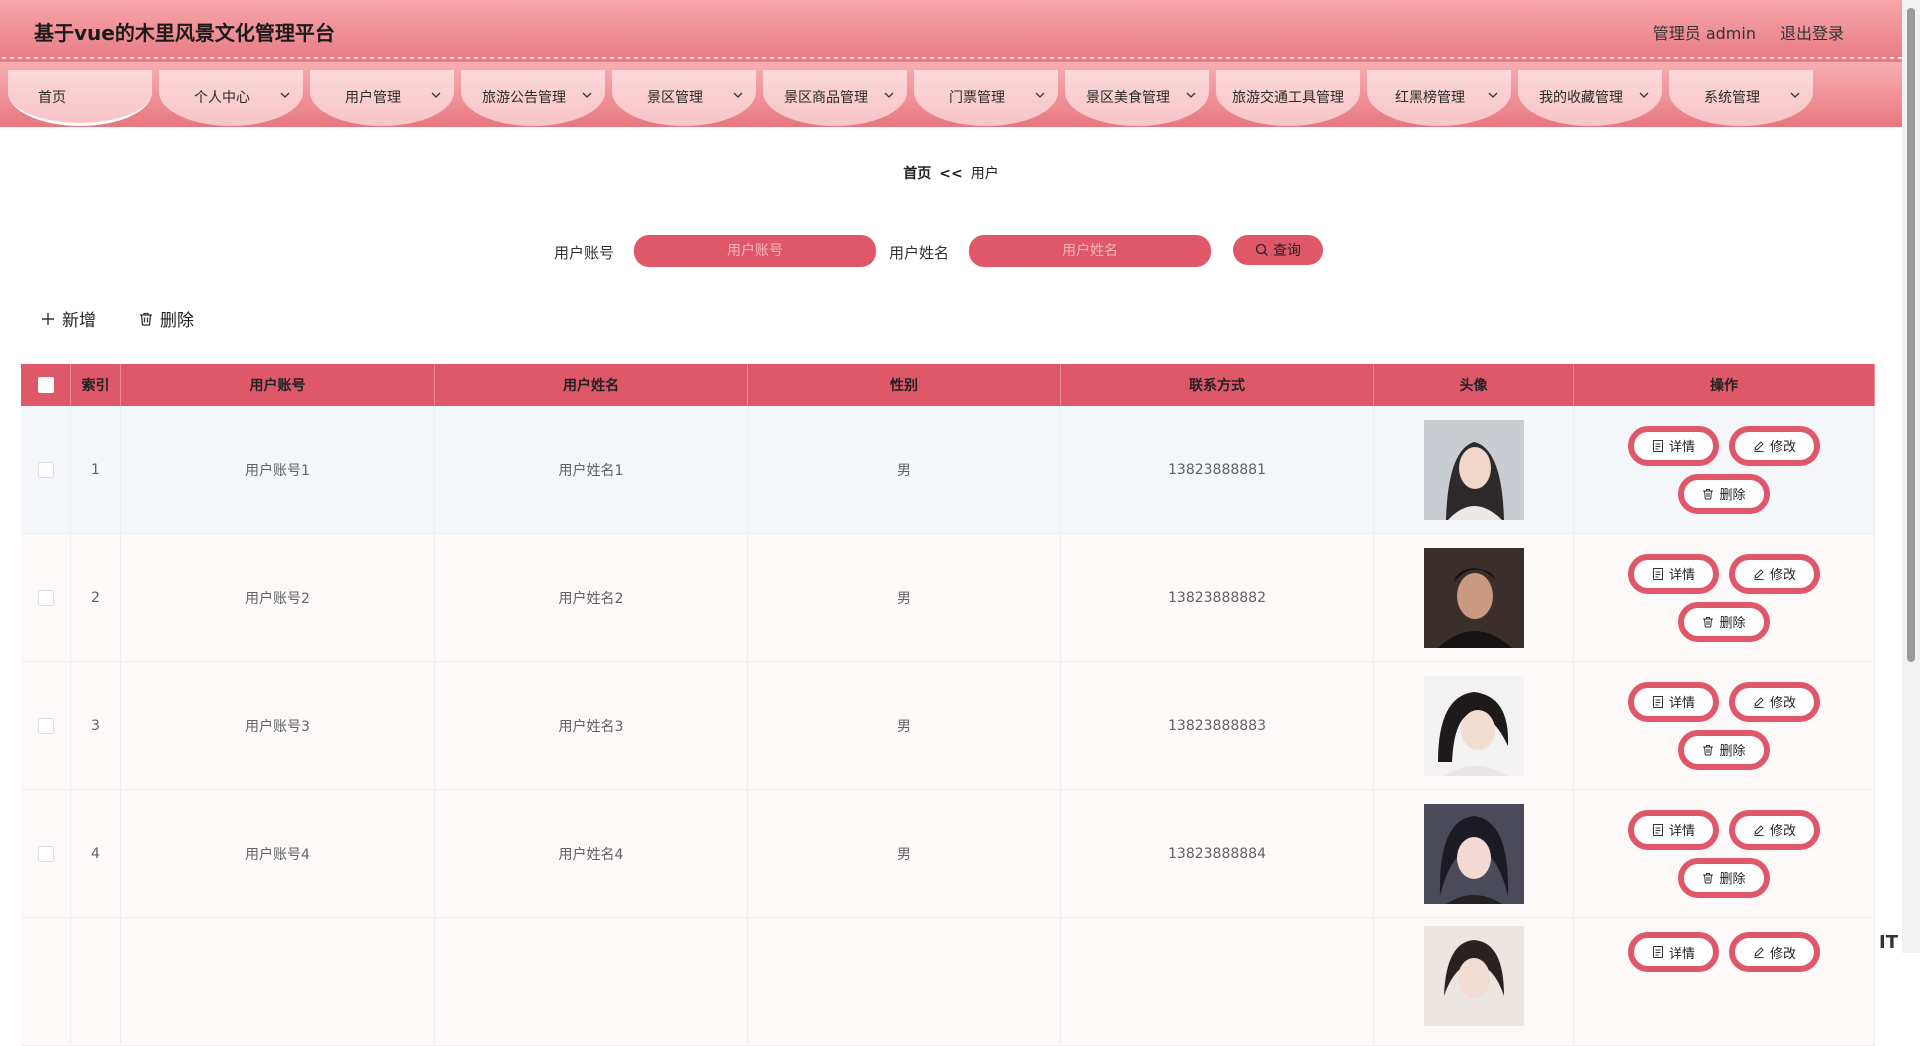 The width and height of the screenshot is (1920, 1046). What do you see at coordinates (524, 98) in the screenshot?
I see `nav-item-label: 旅游公告管理` at bounding box center [524, 98].